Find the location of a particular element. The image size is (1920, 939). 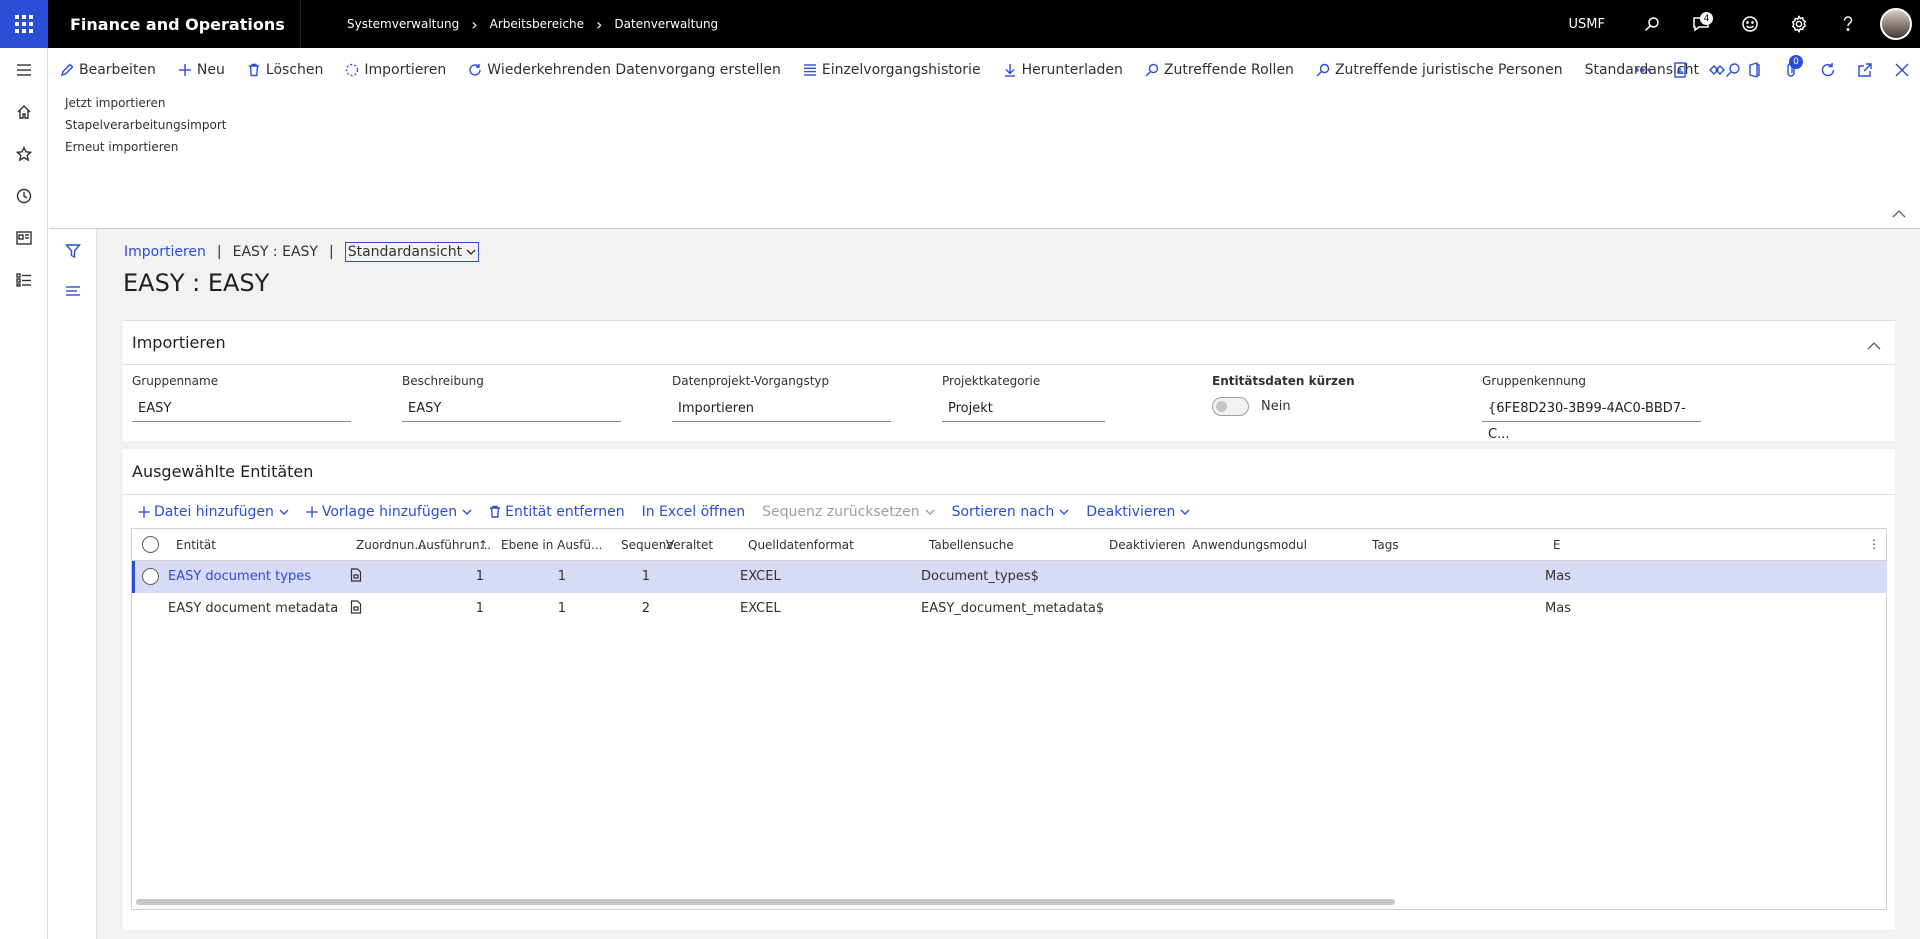

reset-sequence-button: Sequenz zurücksetzen is located at coordinates (848, 511).